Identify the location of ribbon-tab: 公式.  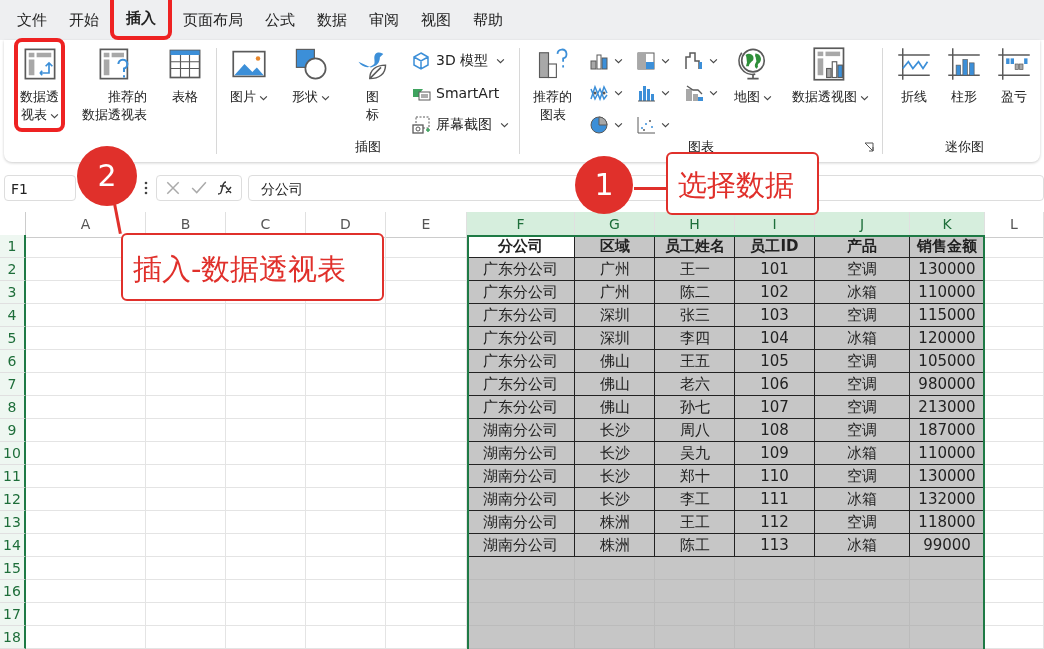
(280, 20).